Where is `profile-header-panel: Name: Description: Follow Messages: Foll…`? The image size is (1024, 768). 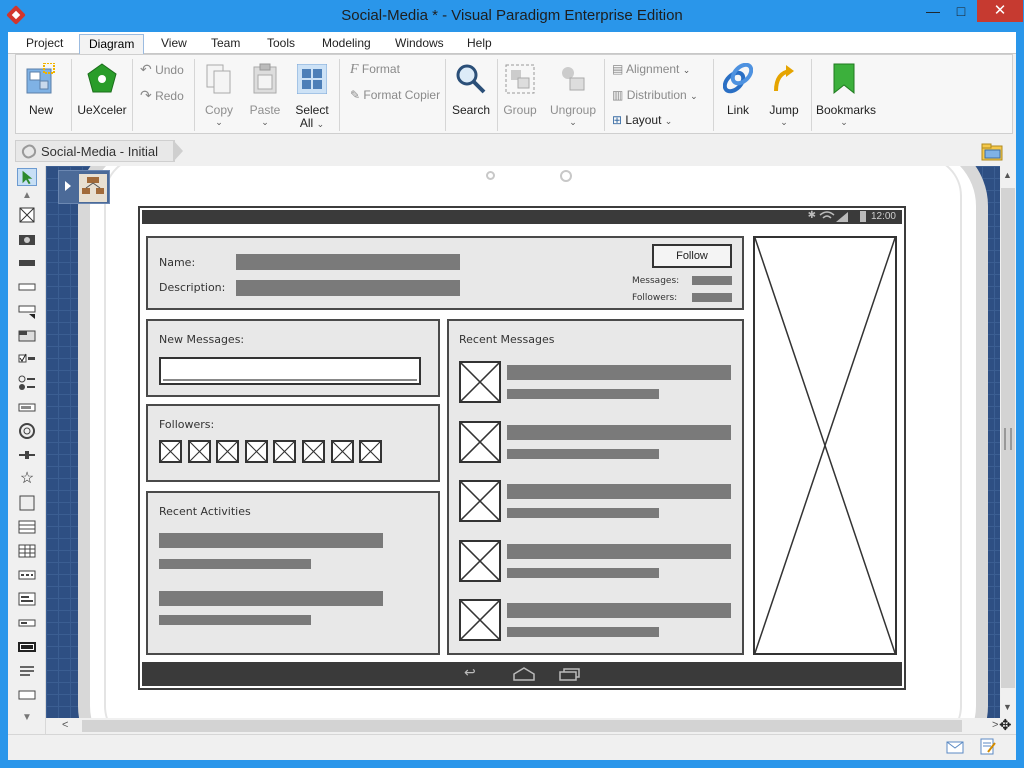
profile-header-panel: Name: Description: Follow Messages: Foll… is located at coordinates (445, 273).